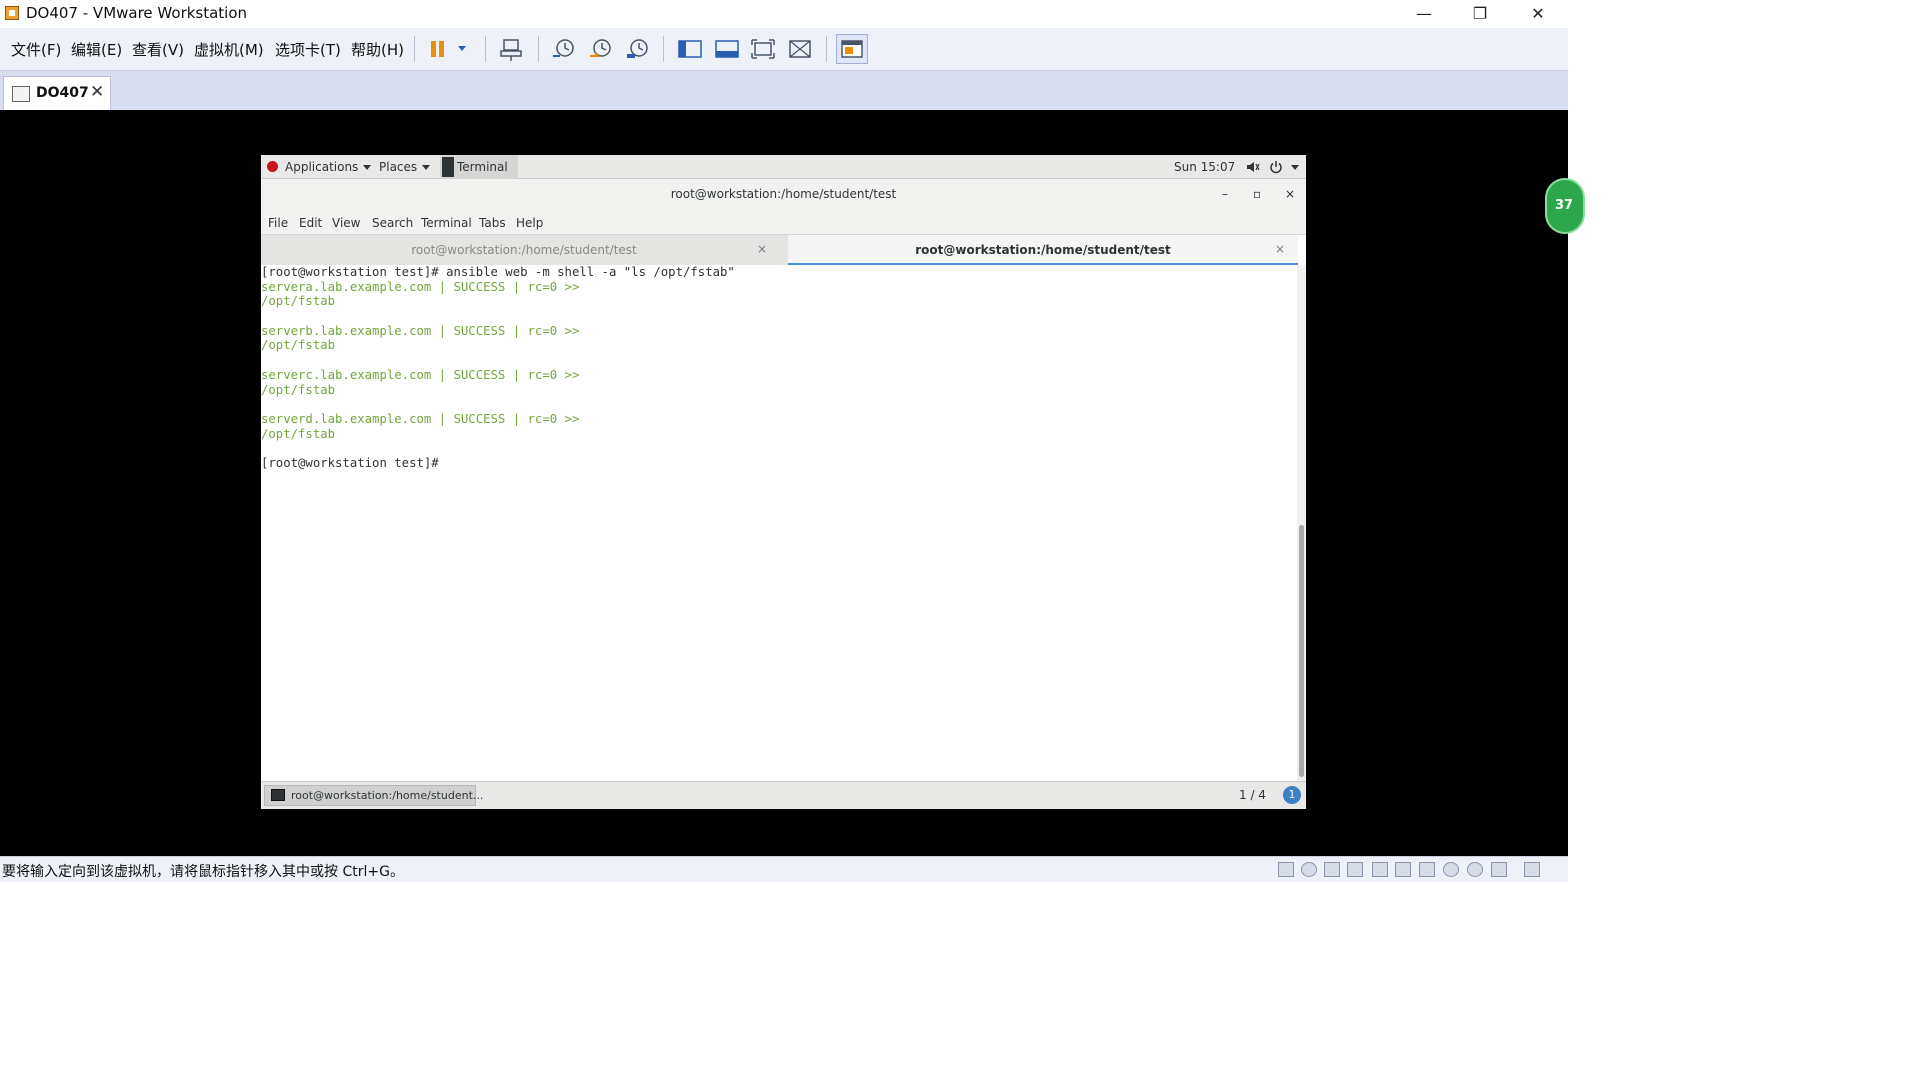  What do you see at coordinates (492, 223) in the screenshot?
I see `terminal-menu-tabs: Tabs` at bounding box center [492, 223].